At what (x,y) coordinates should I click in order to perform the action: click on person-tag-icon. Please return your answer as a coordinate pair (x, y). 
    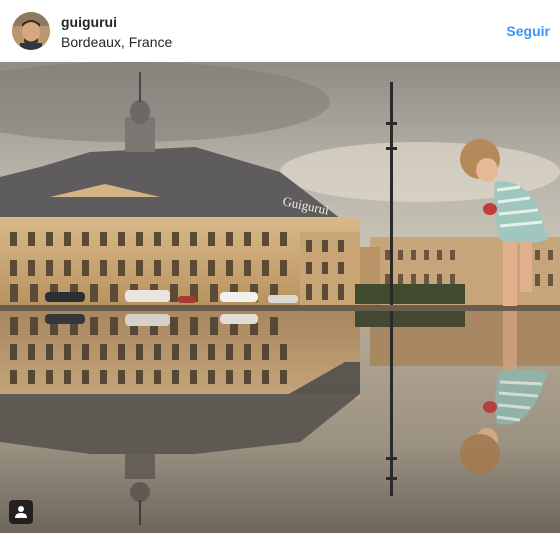
    Looking at the image, I should click on (21, 512).